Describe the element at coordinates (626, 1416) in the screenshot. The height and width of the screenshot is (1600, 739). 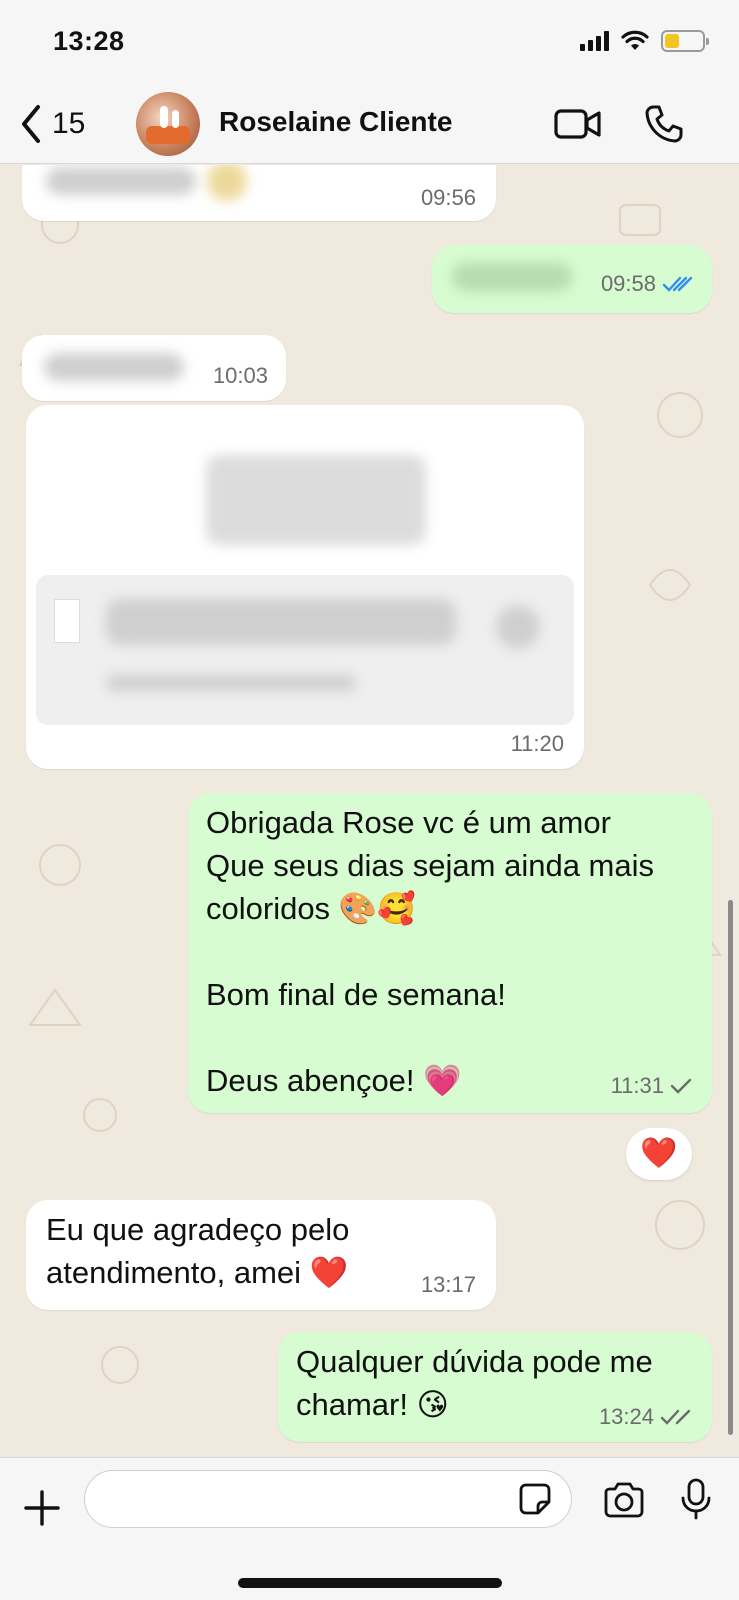
I see `message-time: 13:24` at that location.